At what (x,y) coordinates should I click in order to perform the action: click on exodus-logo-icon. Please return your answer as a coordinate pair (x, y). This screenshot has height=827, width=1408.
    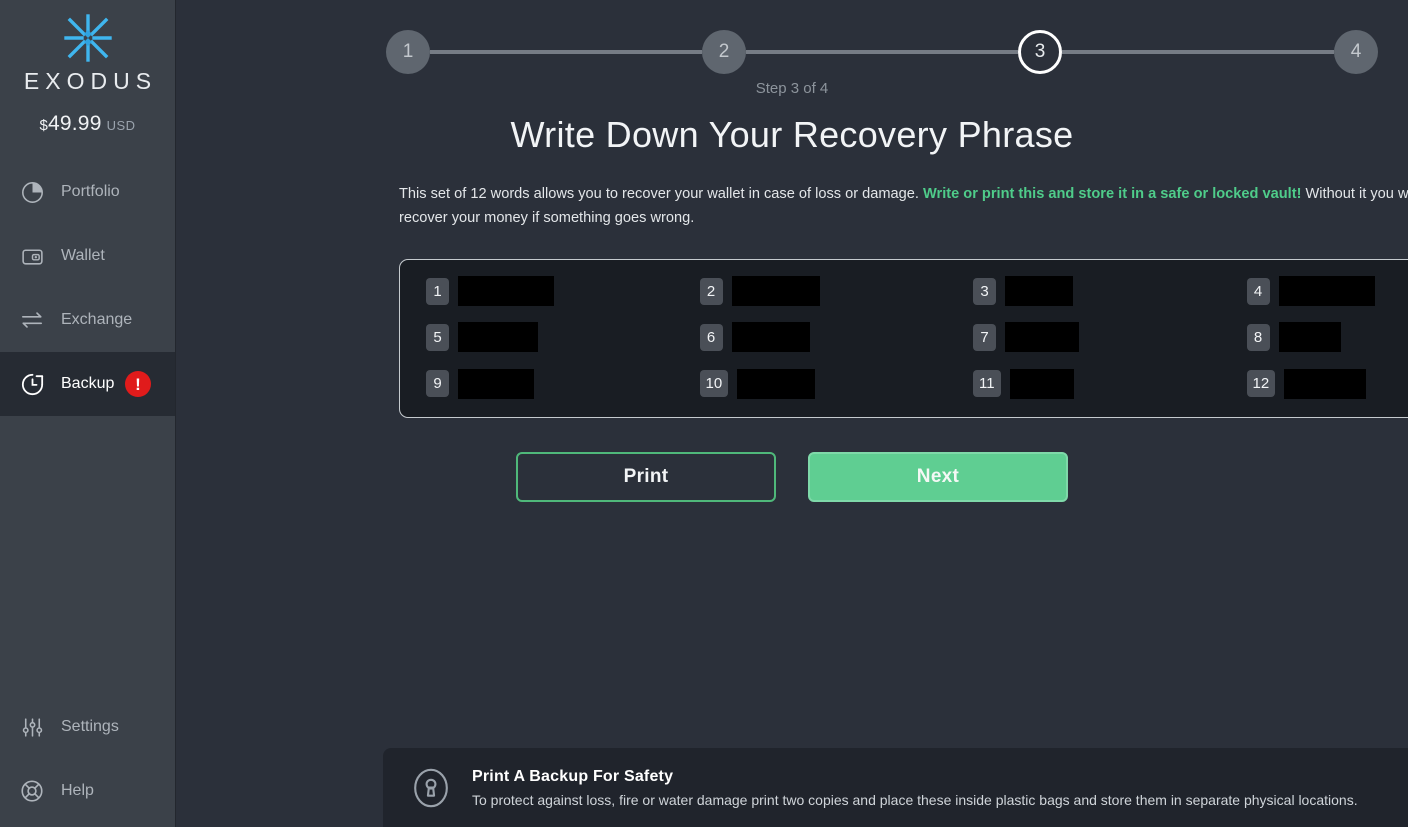
    Looking at the image, I should click on (88, 38).